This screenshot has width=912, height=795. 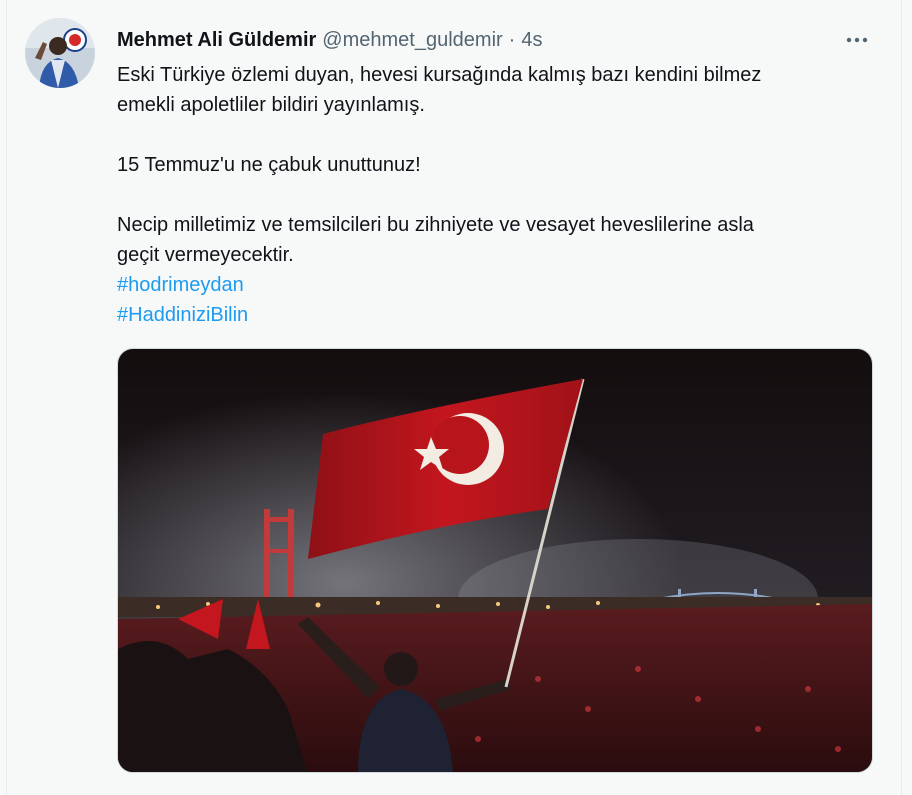 I want to click on hashtag-link: #hodrimeydan, so click(x=487, y=285).